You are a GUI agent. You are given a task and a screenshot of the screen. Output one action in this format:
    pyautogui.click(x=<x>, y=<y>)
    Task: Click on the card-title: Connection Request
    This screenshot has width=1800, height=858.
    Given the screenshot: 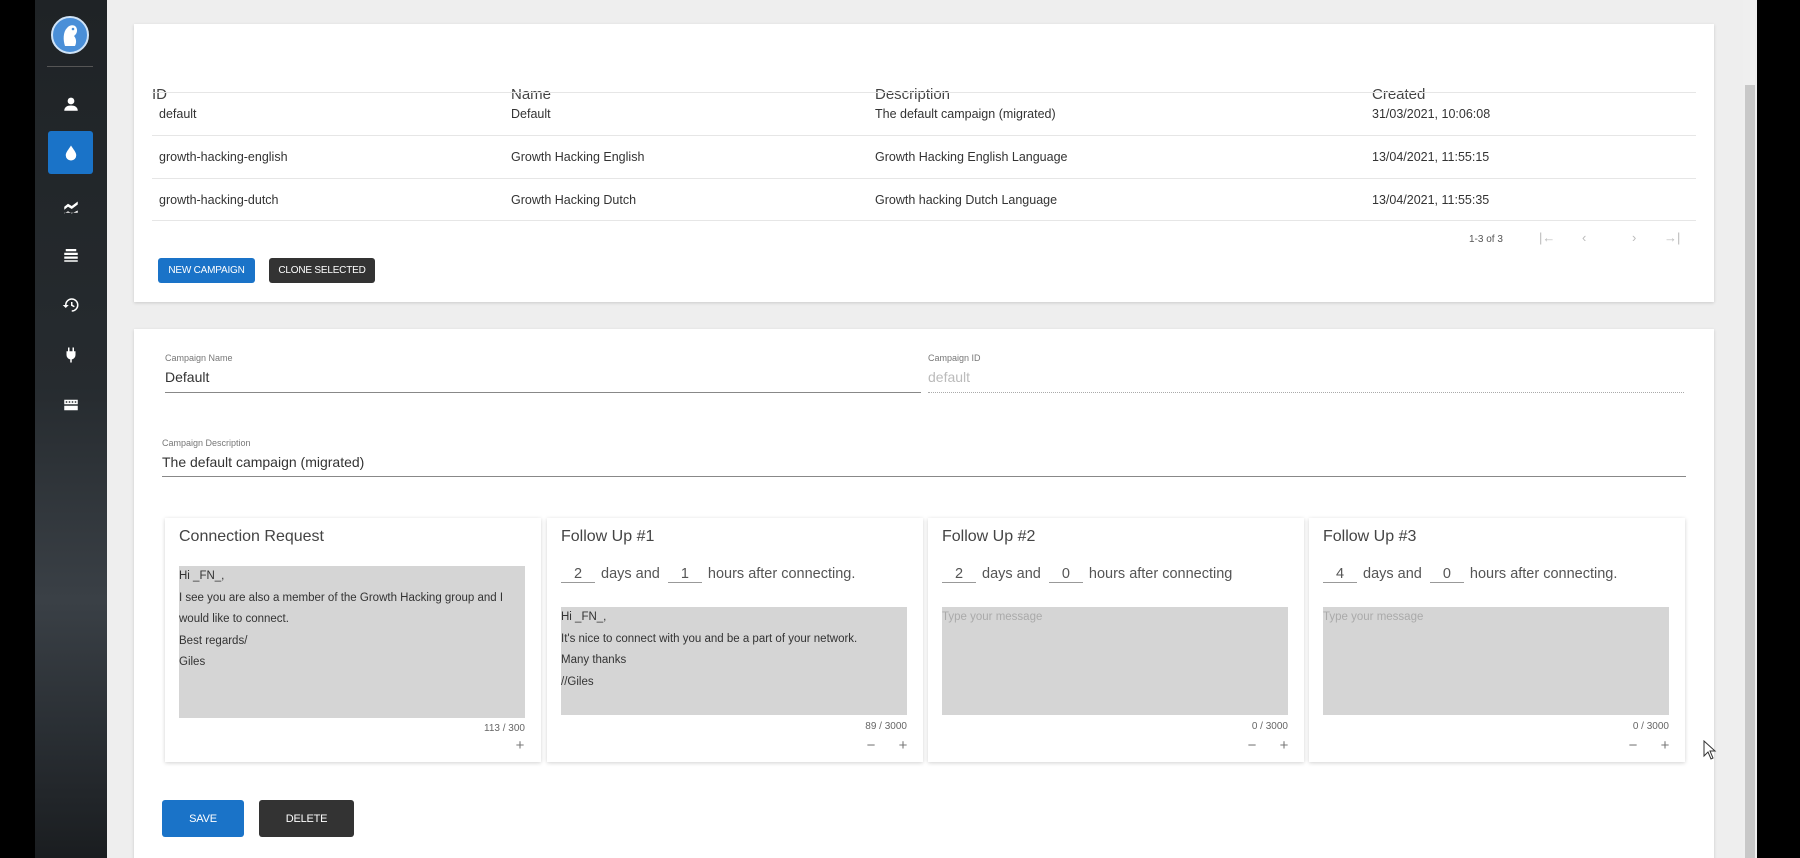 What is the action you would take?
    pyautogui.click(x=251, y=536)
    